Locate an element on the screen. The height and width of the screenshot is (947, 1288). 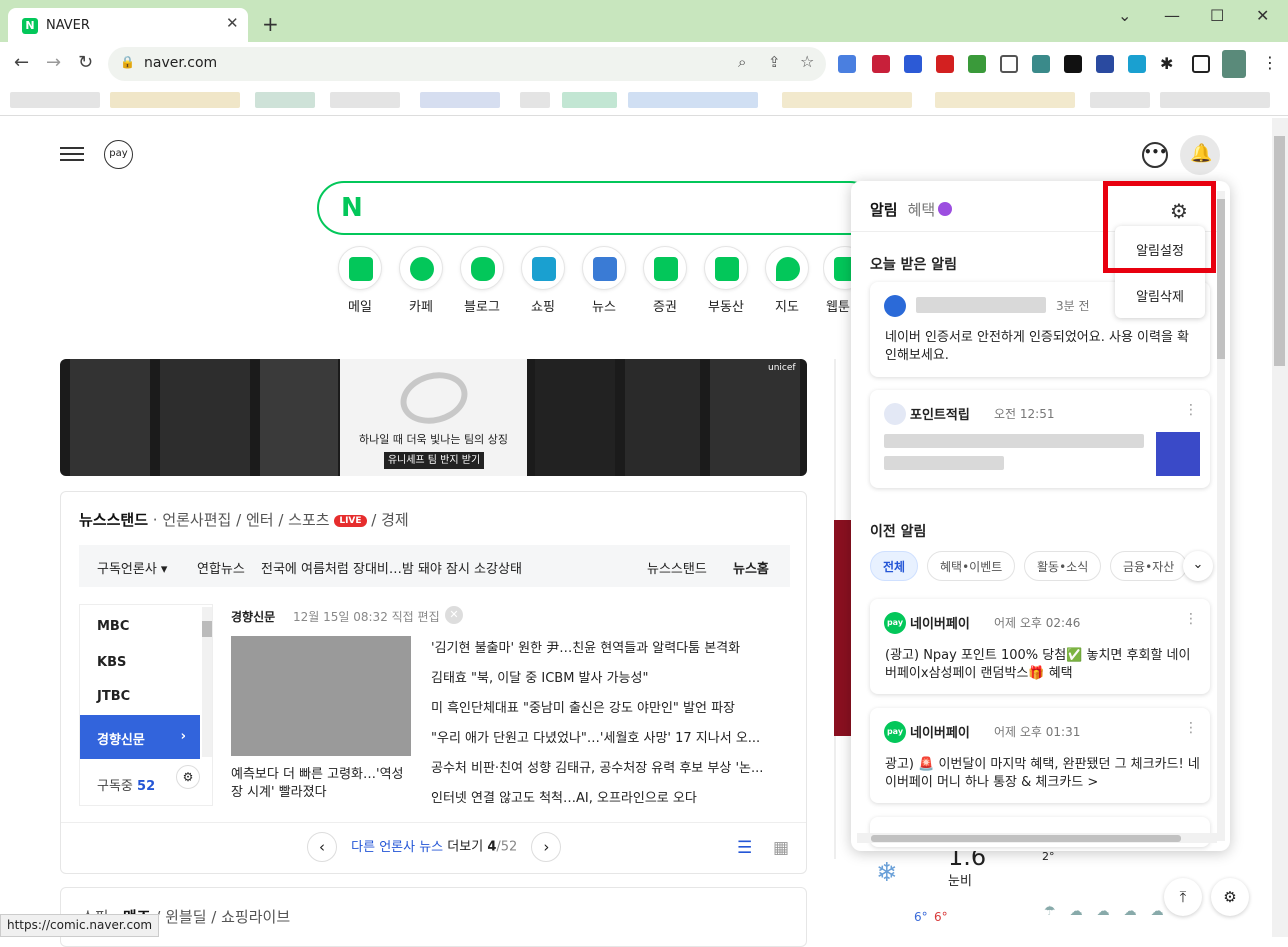
forward-icon: → is located at coordinates (53, 62).